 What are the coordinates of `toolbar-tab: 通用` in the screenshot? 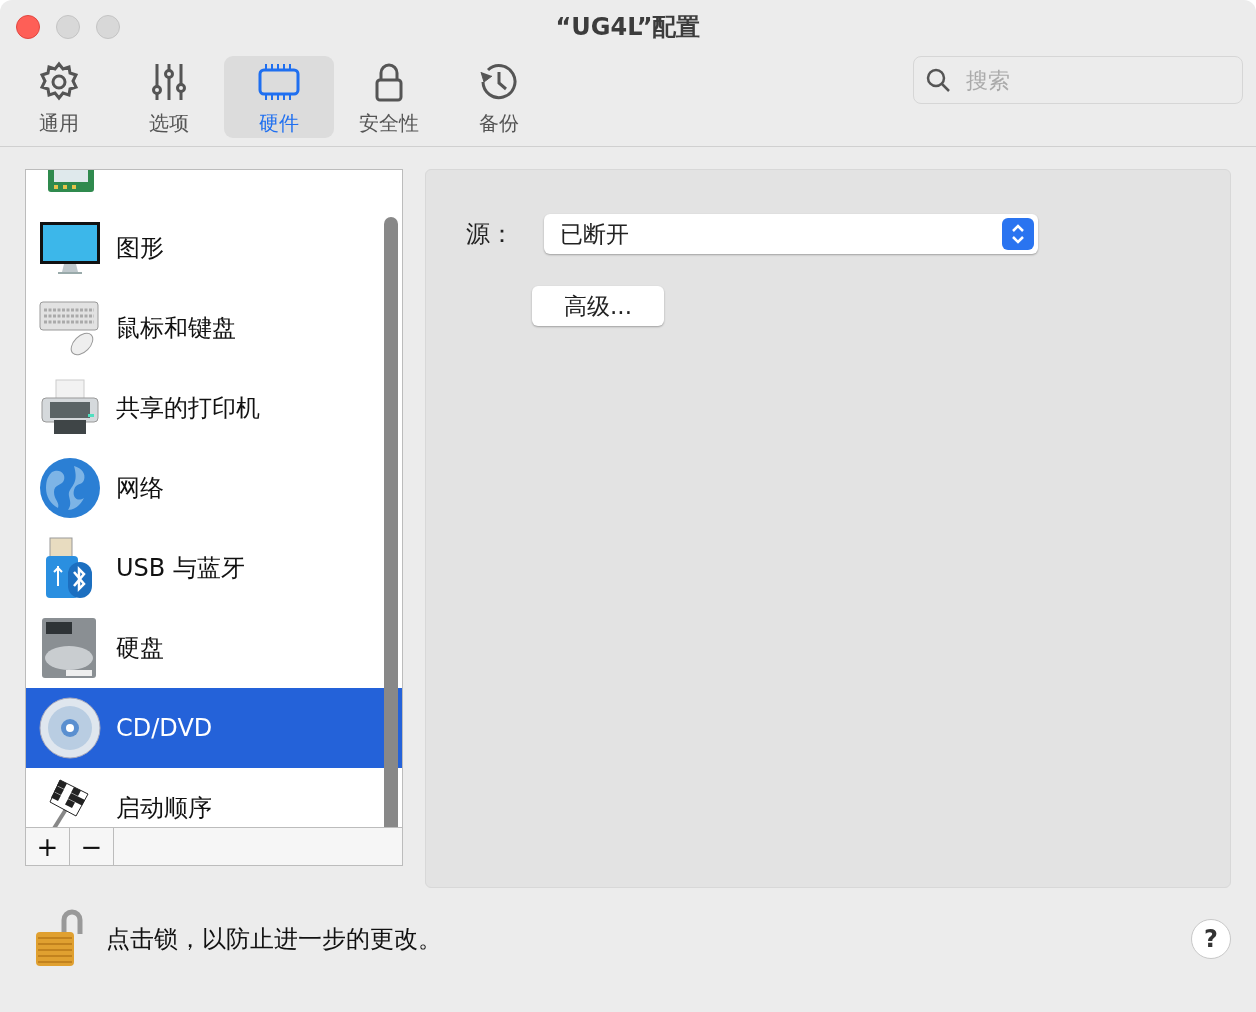 It's located at (59, 97).